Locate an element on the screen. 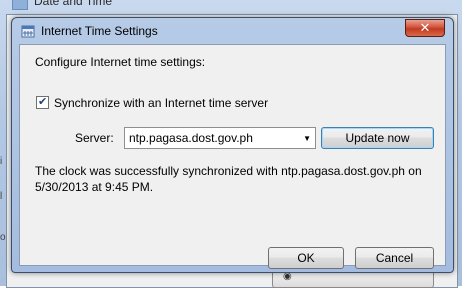 The image size is (462, 288). chevron-down-icon: ▼ is located at coordinates (307, 138).